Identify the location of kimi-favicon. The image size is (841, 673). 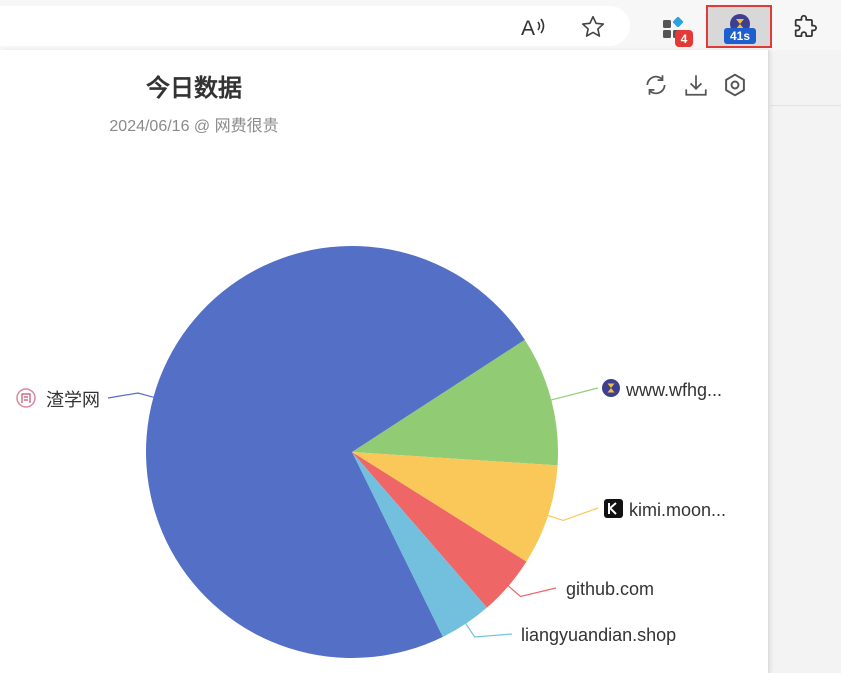
(613, 508).